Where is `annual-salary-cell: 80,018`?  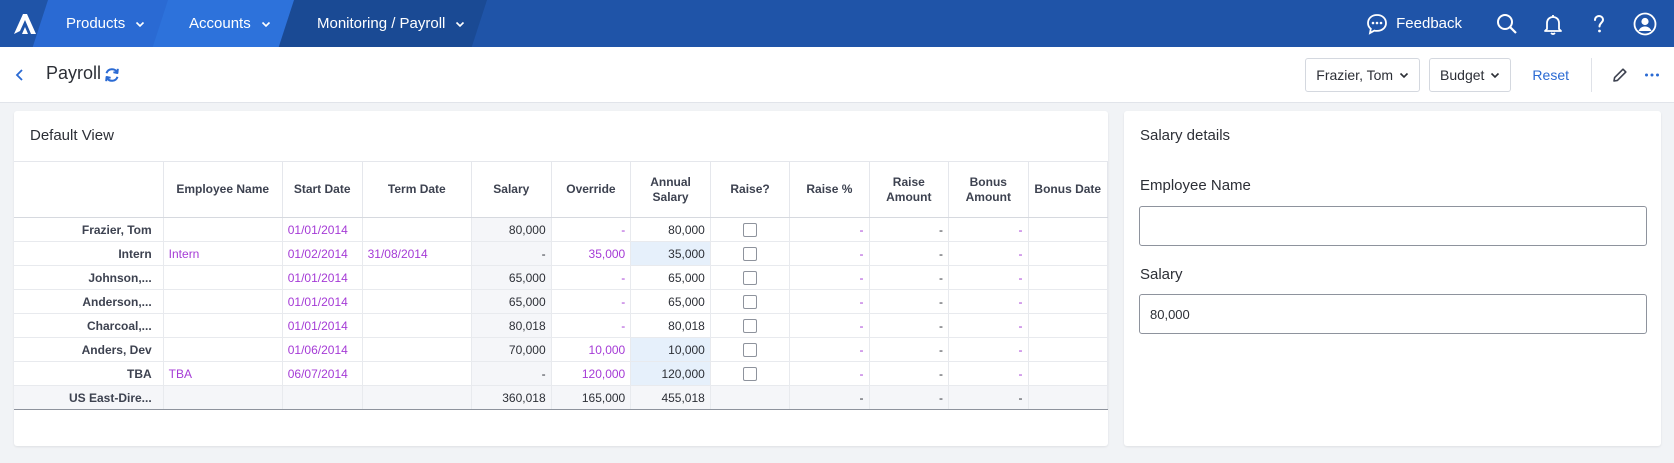
annual-salary-cell: 80,018 is located at coordinates (670, 325).